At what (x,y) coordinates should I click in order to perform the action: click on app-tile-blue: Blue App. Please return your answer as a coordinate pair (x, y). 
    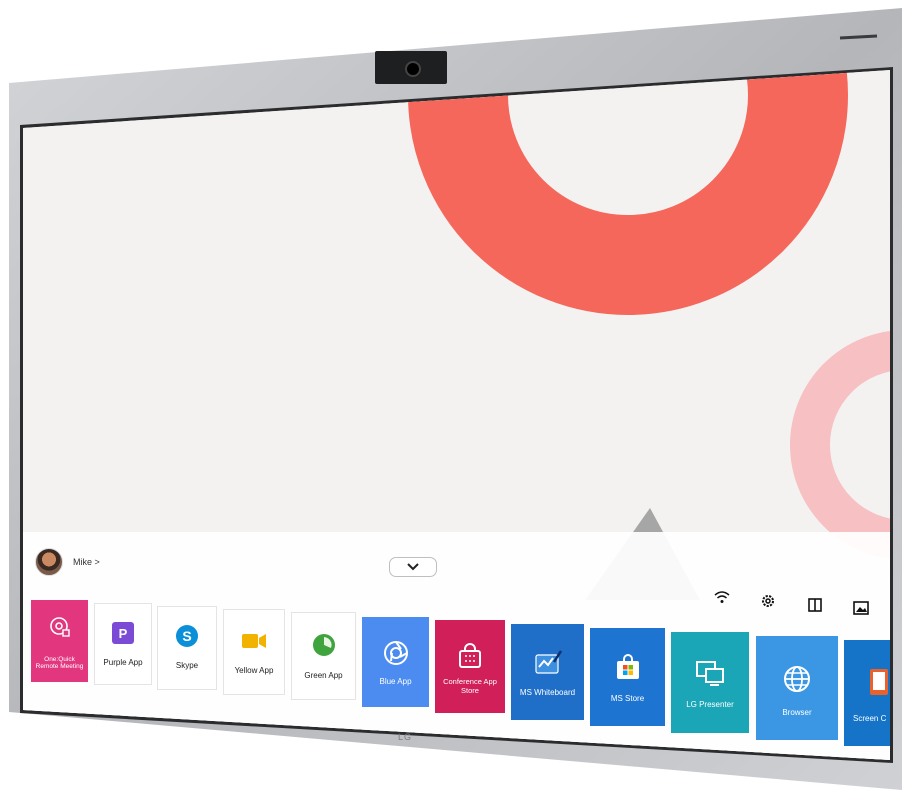
    Looking at the image, I should click on (395, 662).